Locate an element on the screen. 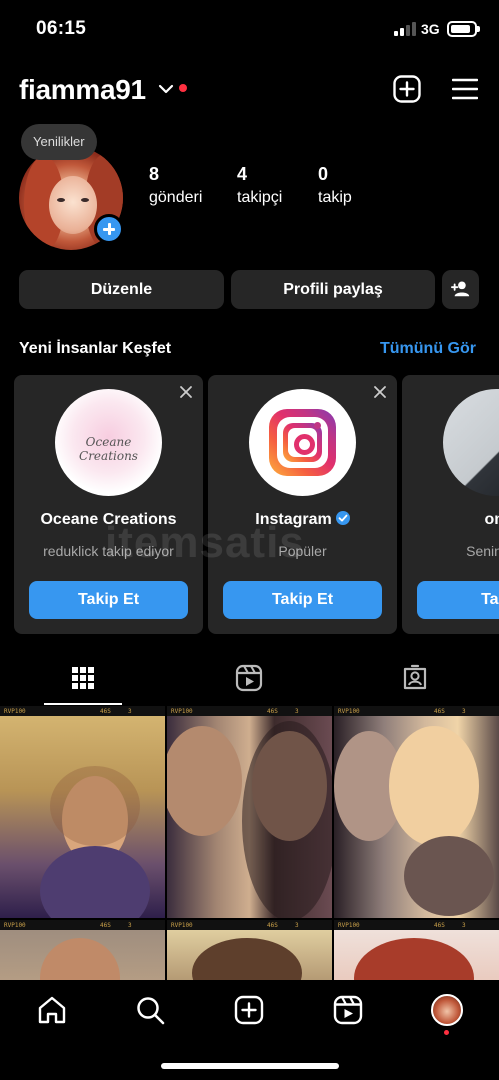  status-bar: 06:15 3G is located at coordinates (249, 28).